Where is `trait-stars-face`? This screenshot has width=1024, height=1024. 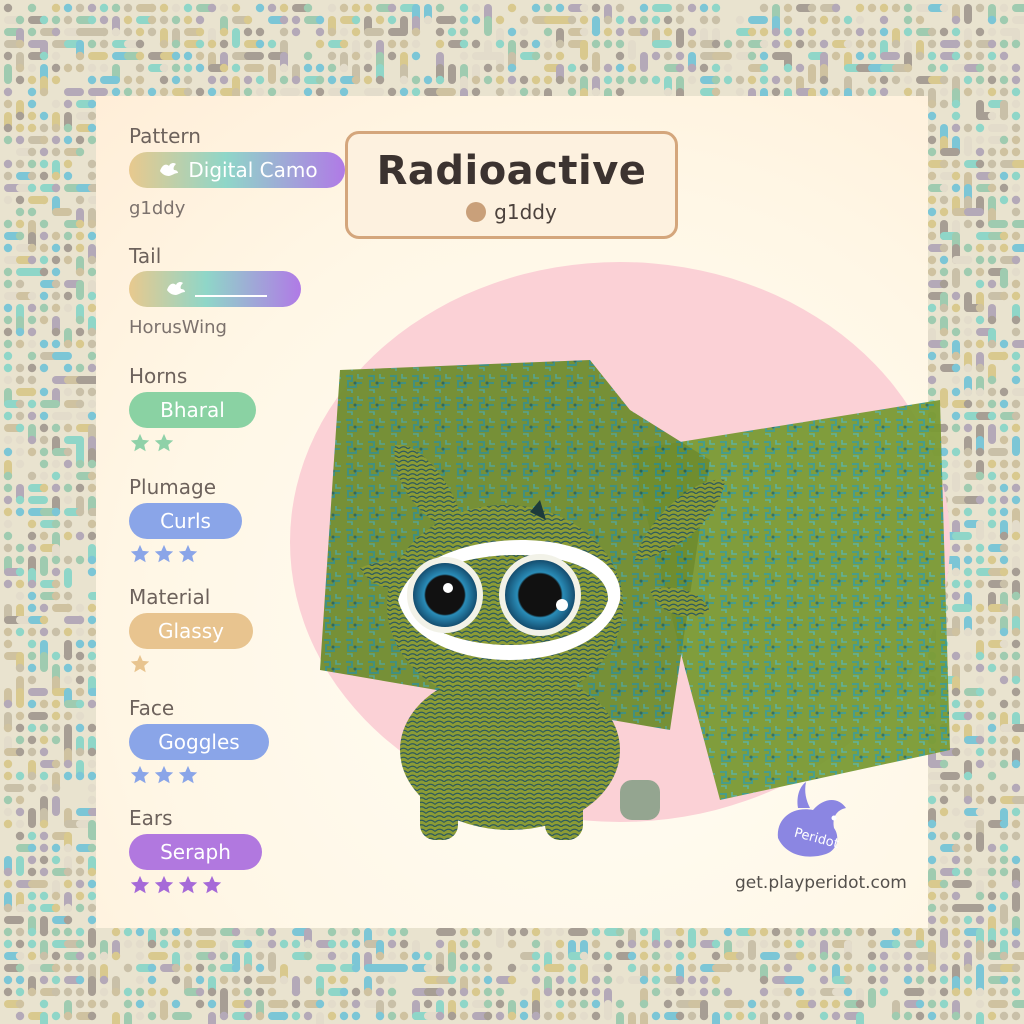
trait-stars-face is located at coordinates (164, 775).